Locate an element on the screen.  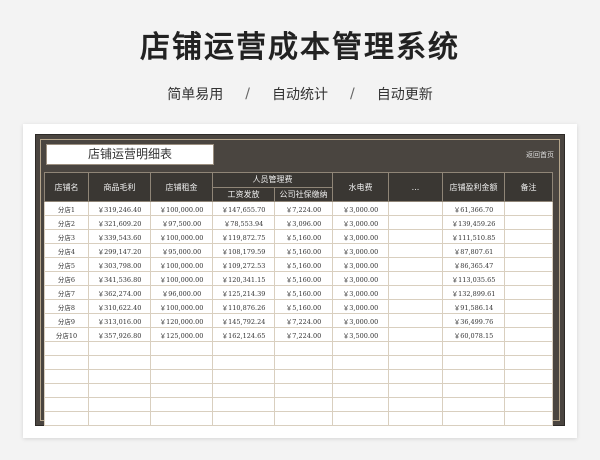
cell-salary: ￥110,876.26 is located at coordinates (243, 306).